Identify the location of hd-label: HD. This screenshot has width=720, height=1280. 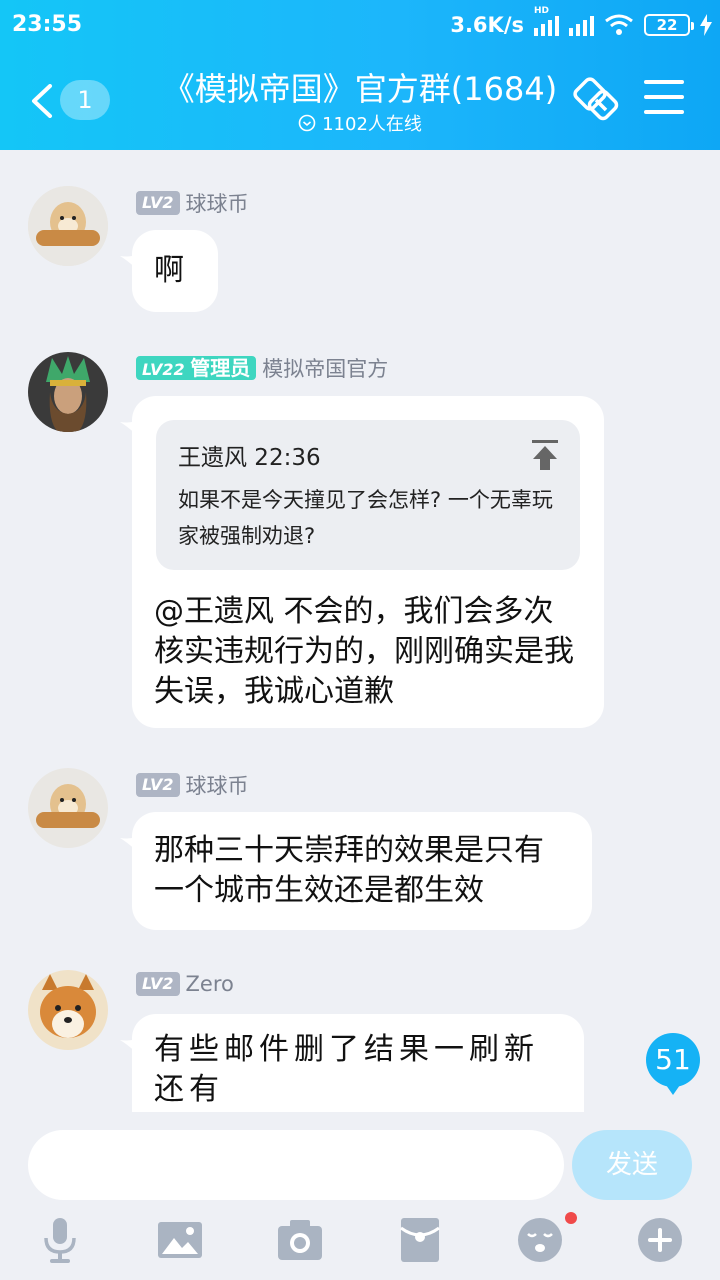
(542, 11).